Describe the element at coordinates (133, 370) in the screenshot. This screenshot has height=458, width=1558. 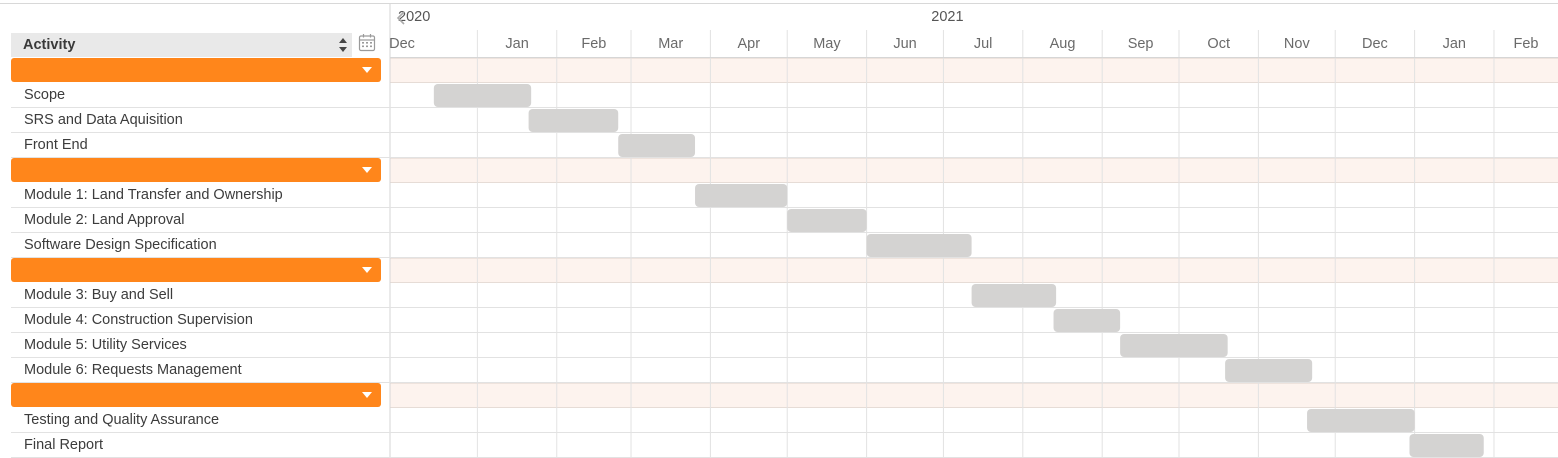
I see `task-name: Module 6: Requests Management` at that location.